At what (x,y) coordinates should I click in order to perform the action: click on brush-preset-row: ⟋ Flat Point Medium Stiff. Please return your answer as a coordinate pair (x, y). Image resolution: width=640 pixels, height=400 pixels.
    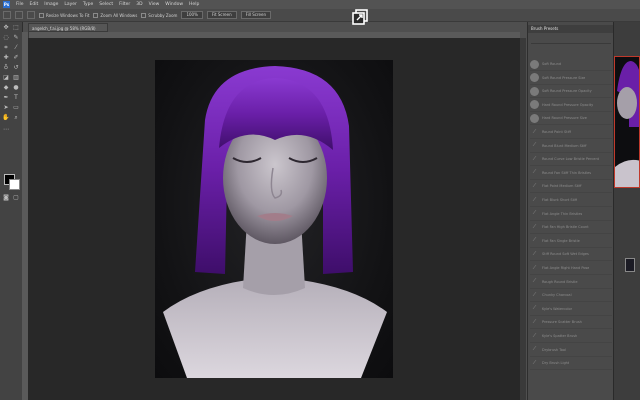
    Looking at the image, I should click on (571, 187).